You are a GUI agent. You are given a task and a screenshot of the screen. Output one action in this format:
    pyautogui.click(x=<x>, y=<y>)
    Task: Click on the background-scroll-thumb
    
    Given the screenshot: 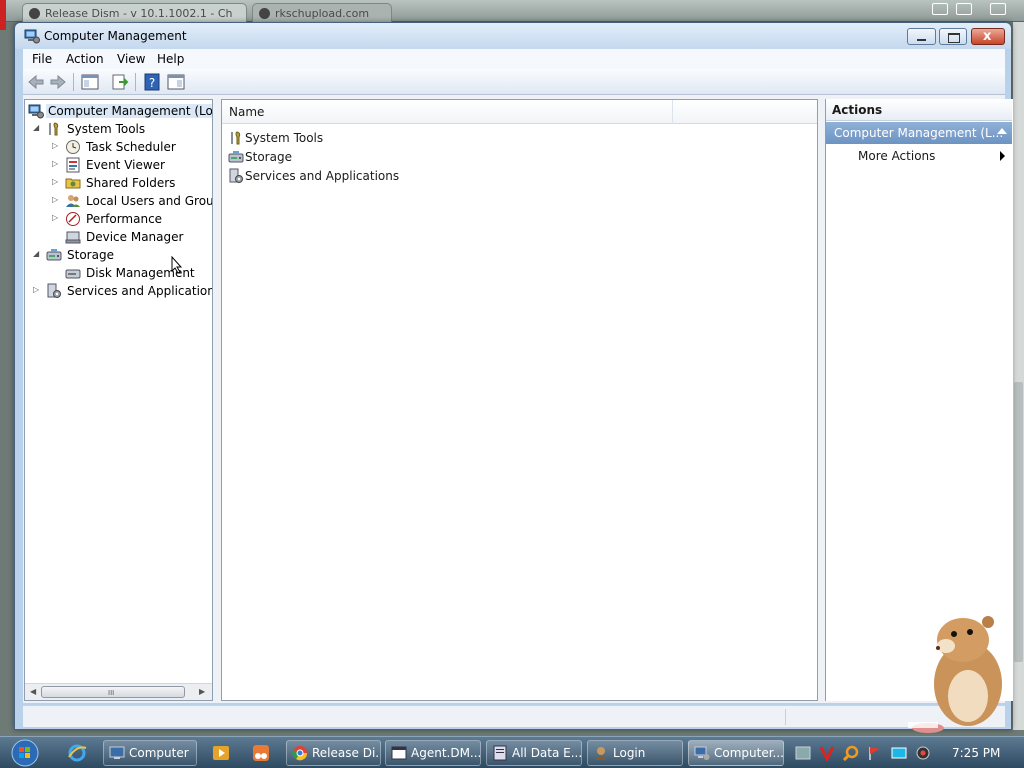 What is the action you would take?
    pyautogui.click(x=1018, y=522)
    